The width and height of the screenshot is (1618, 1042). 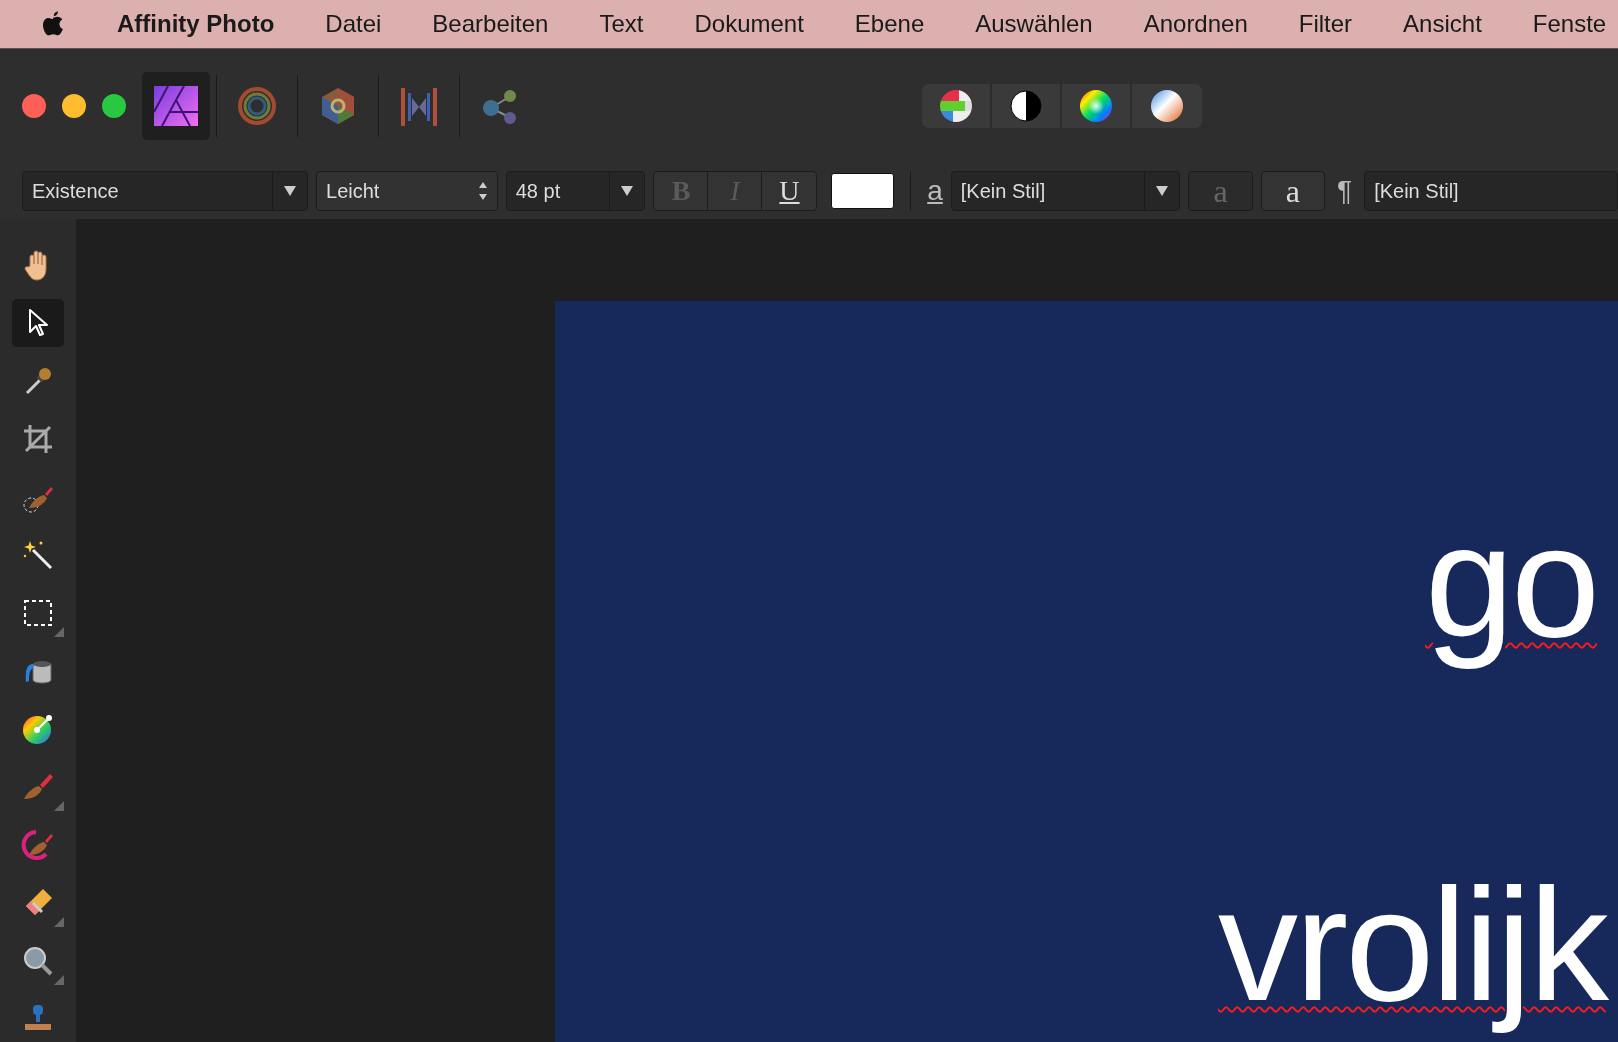 I want to click on mixer-brush-icon, so click(x=38, y=845).